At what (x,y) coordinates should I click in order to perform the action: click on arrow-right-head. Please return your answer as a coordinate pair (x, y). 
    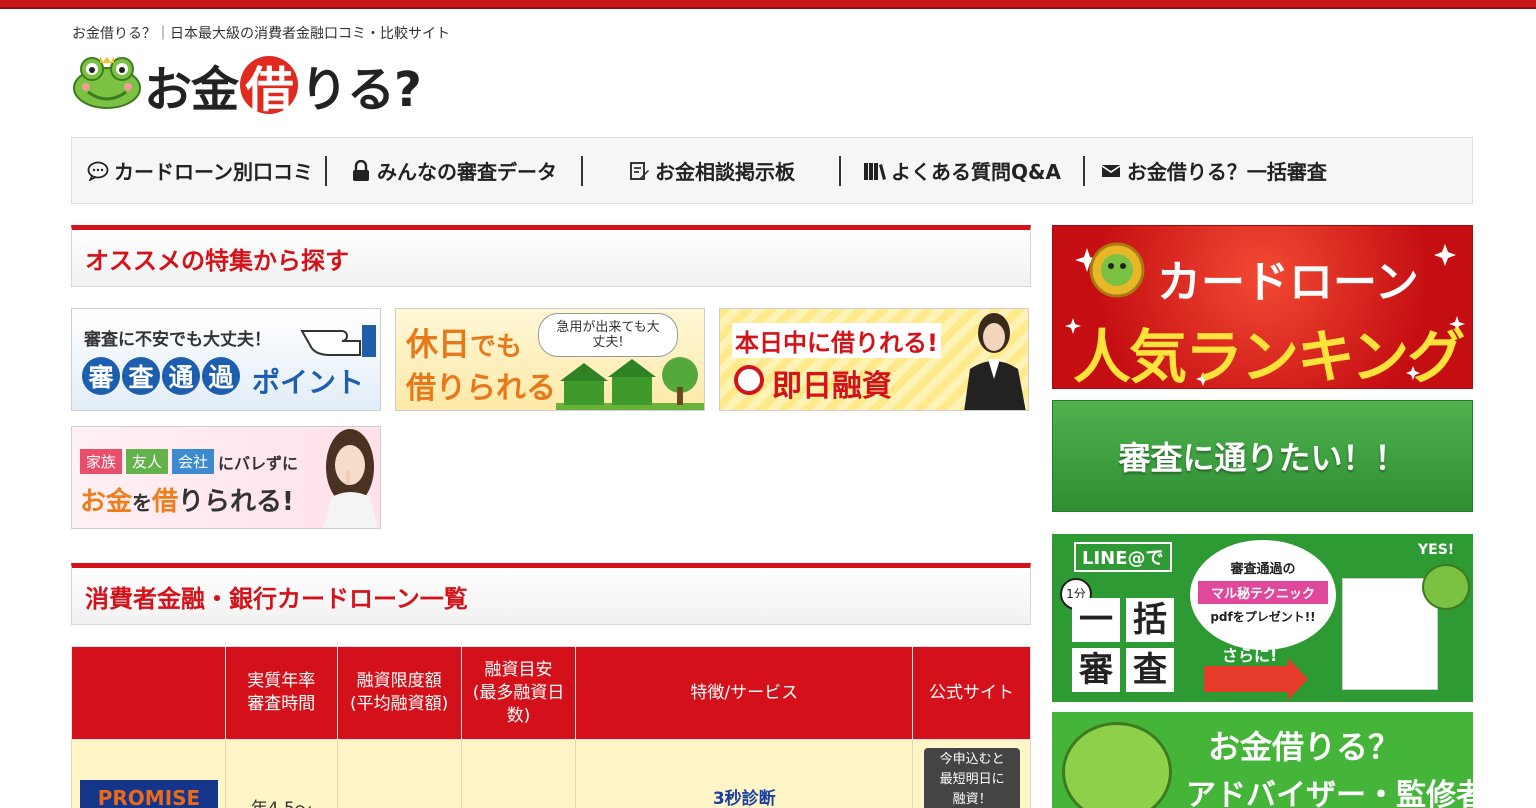
    Looking at the image, I should click on (1298, 679).